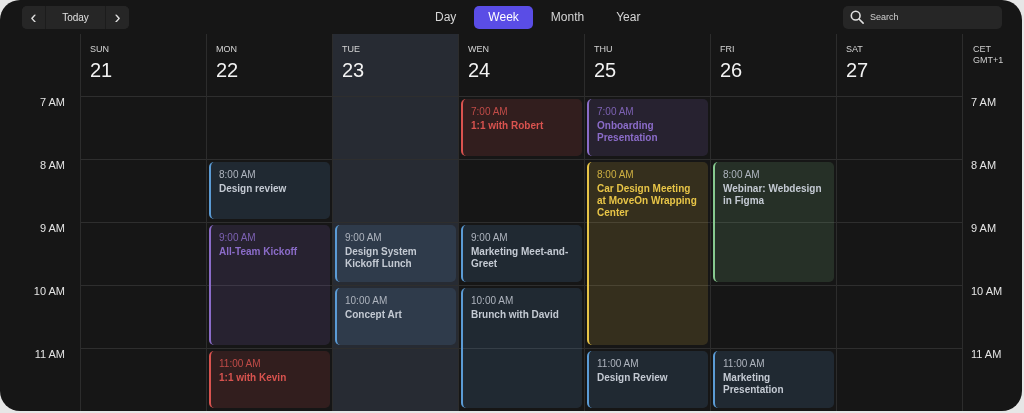 The image size is (1024, 413). I want to click on event-title: Design review, so click(253, 189).